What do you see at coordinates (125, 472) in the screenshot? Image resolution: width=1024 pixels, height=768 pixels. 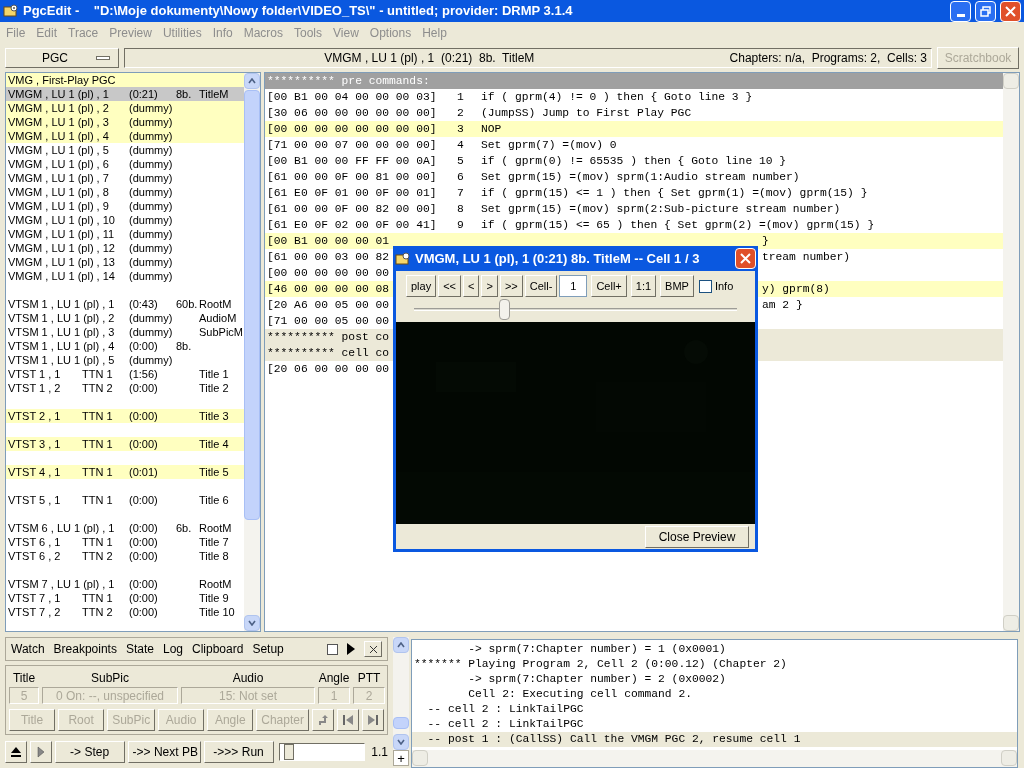 I see `pgc-list-item: VTST 4 , 1 TTN 1 (0:01) Title 5` at bounding box center [125, 472].